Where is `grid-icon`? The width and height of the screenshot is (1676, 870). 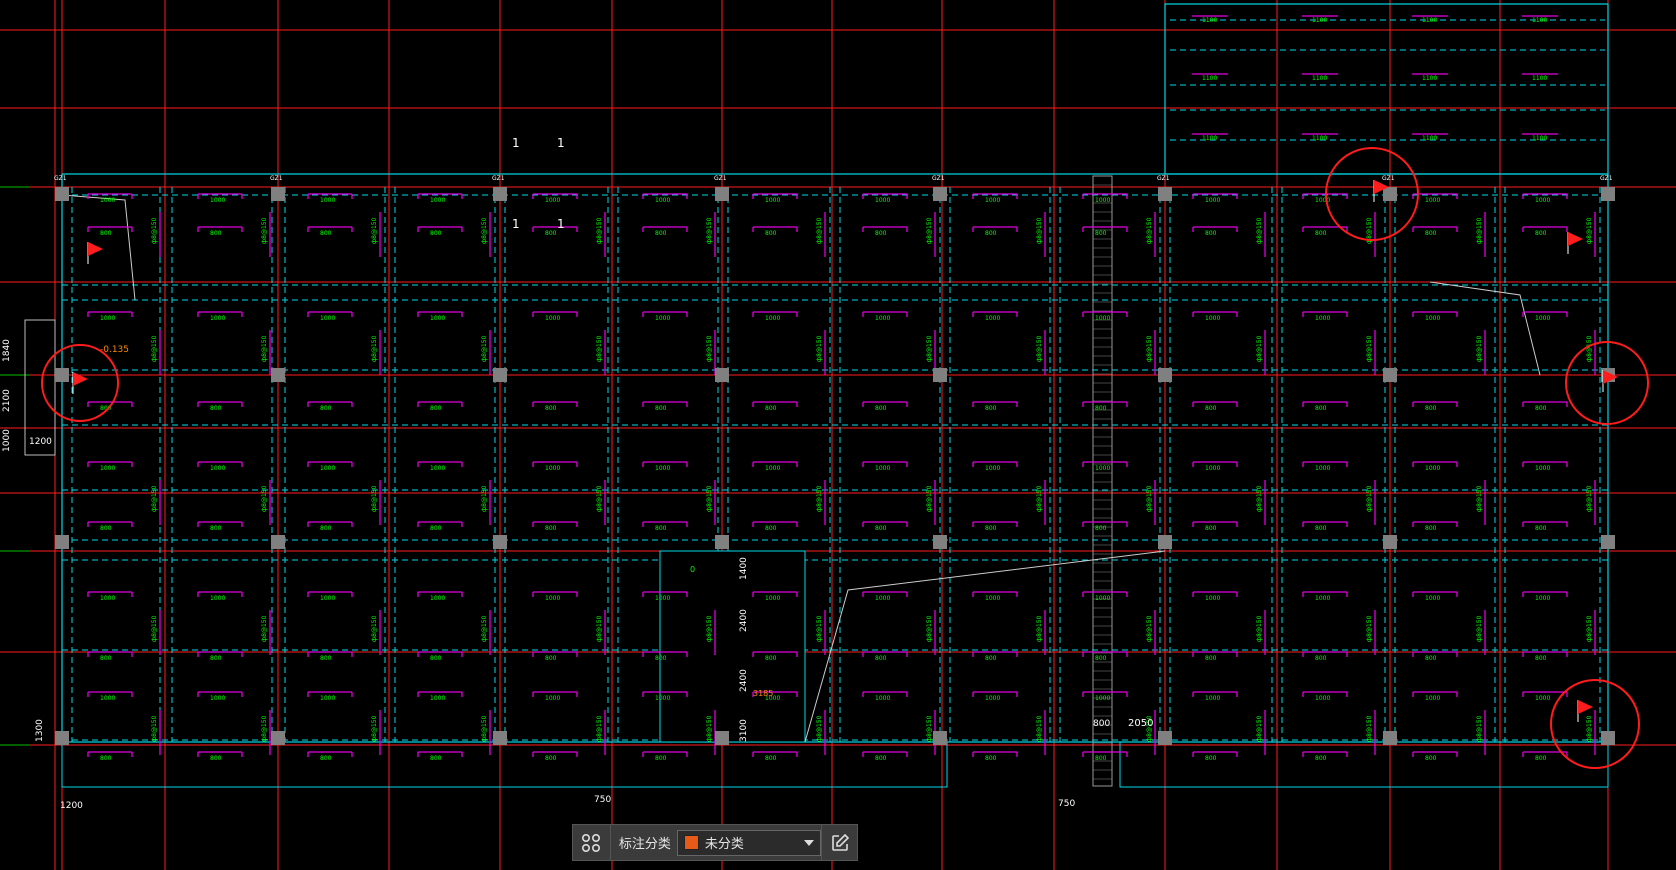
grid-icon is located at coordinates (591, 842).